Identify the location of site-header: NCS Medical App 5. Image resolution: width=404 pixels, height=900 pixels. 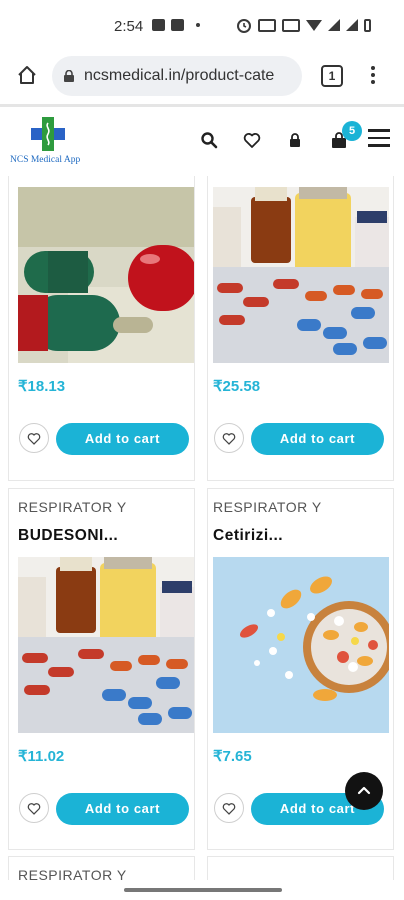
(202, 140).